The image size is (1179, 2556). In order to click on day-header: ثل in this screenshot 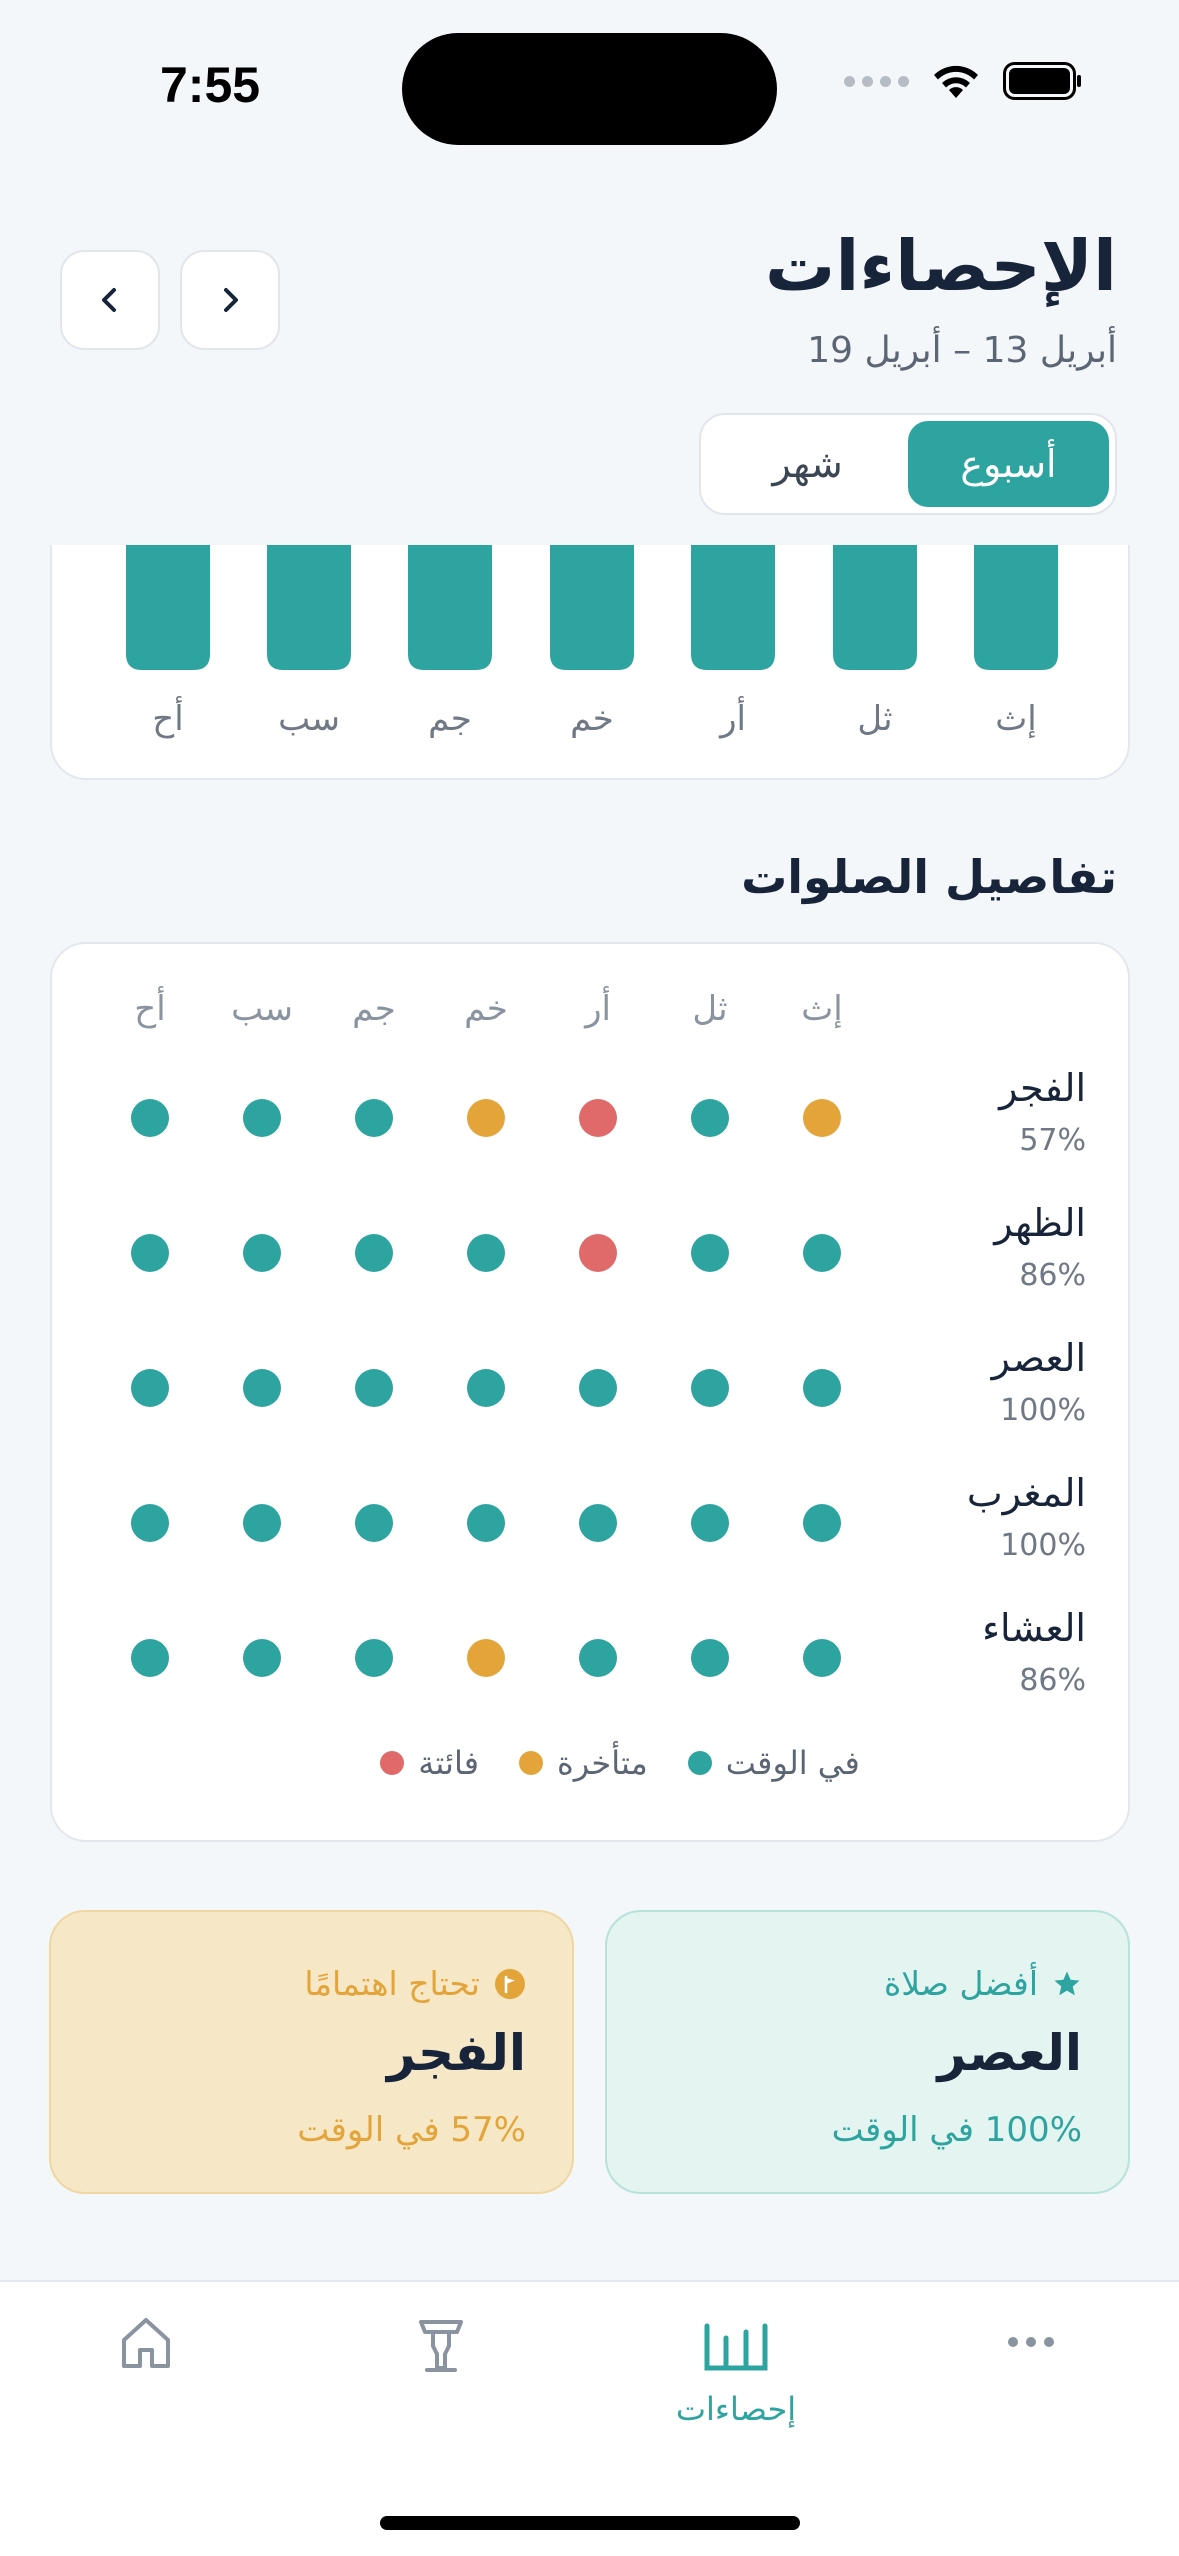, I will do `click(710, 1009)`.